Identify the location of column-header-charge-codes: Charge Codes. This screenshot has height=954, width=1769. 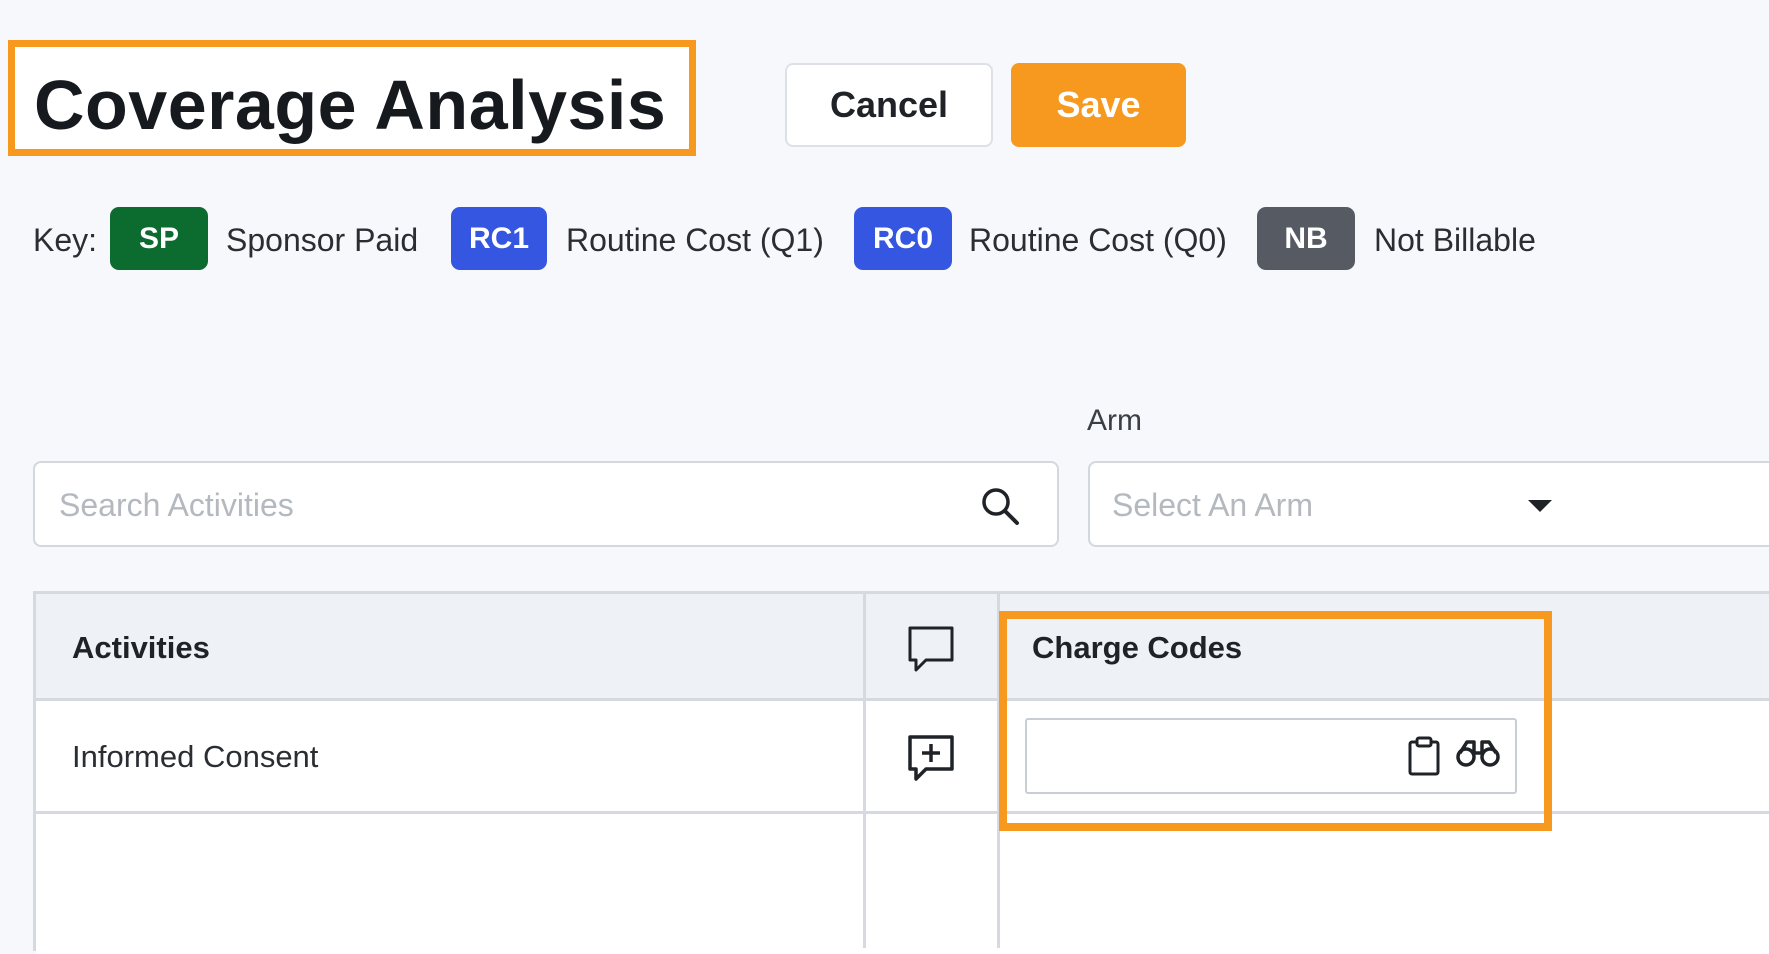
(1137, 648).